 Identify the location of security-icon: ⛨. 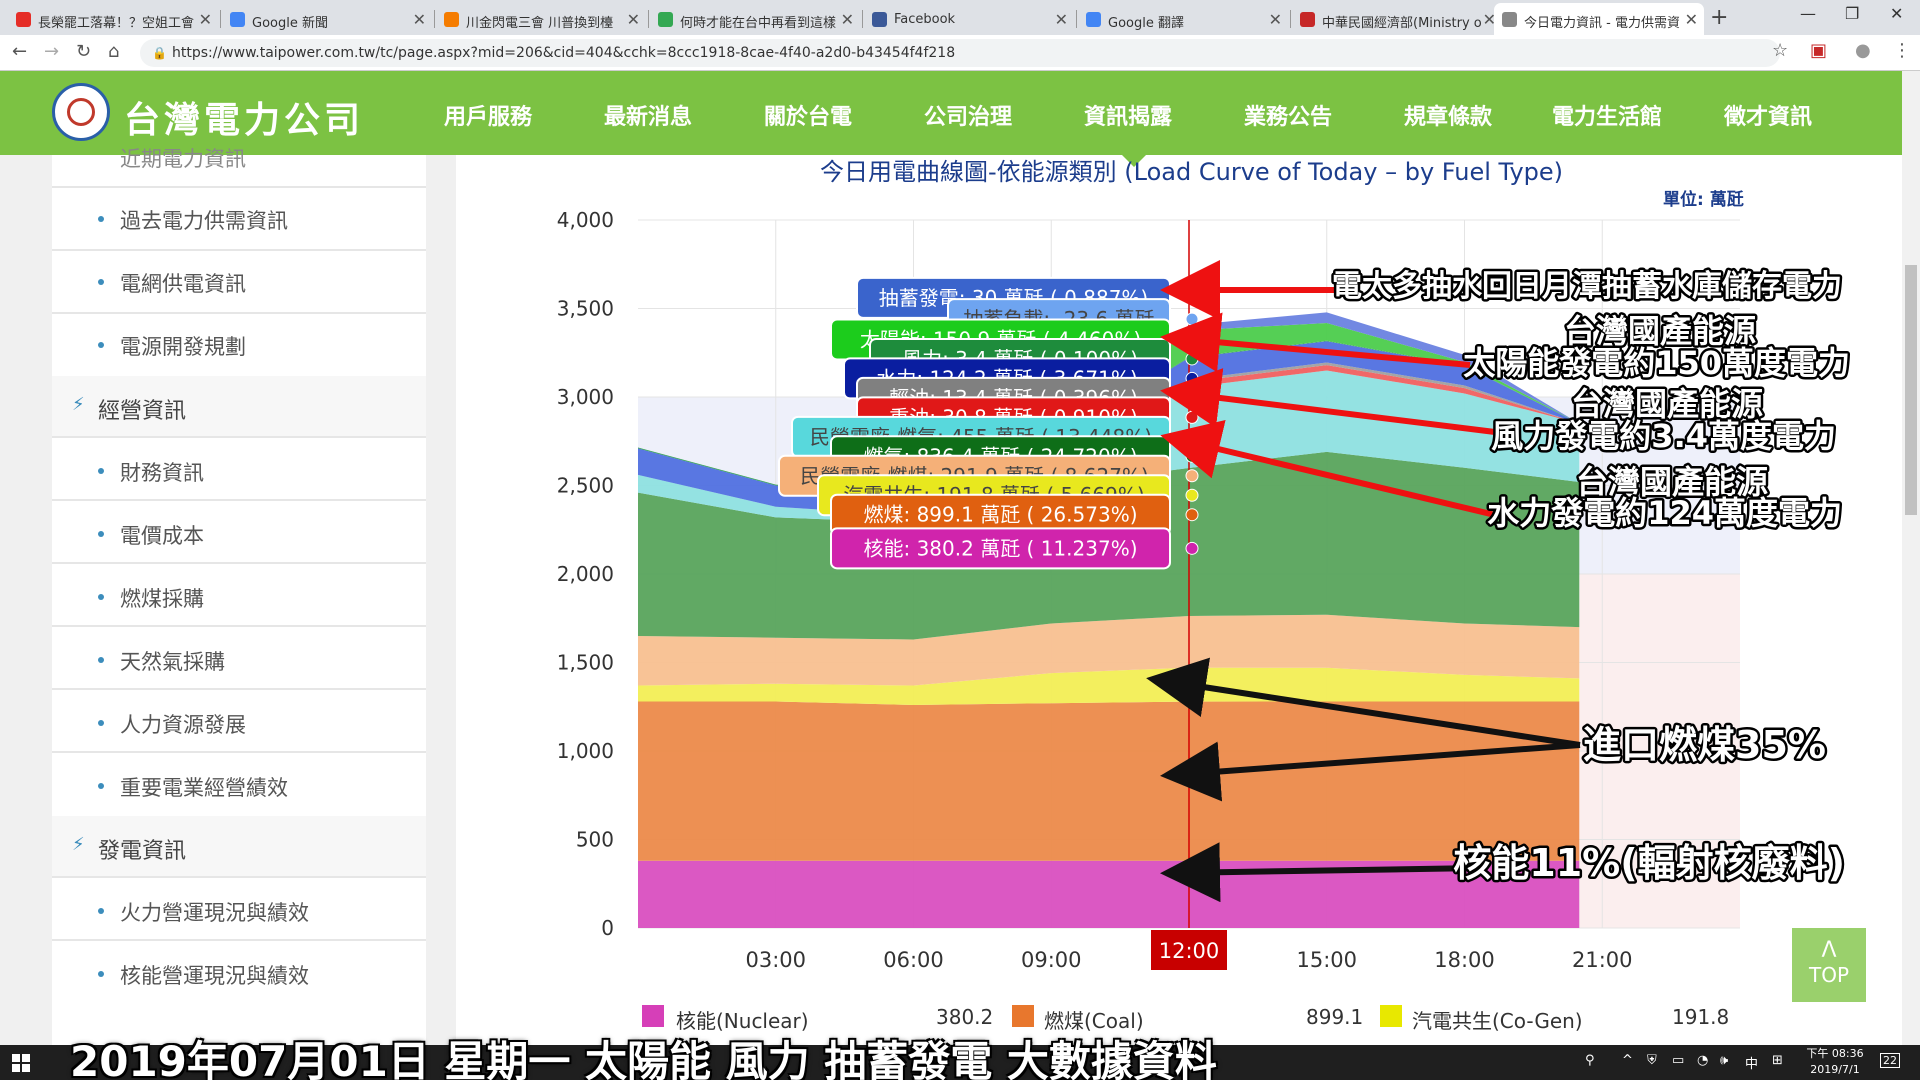
(1652, 1060).